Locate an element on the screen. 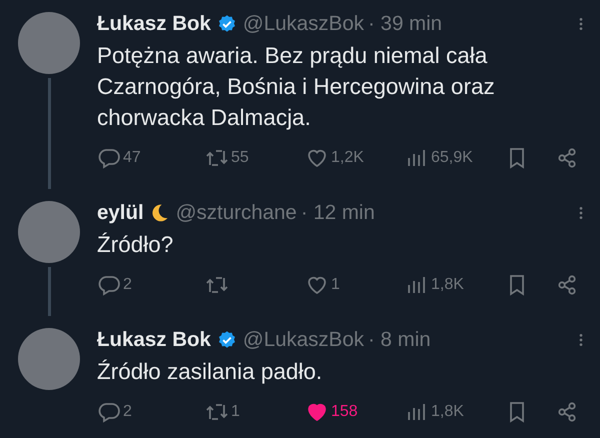  view-count: 65,9K is located at coordinates (452, 158).